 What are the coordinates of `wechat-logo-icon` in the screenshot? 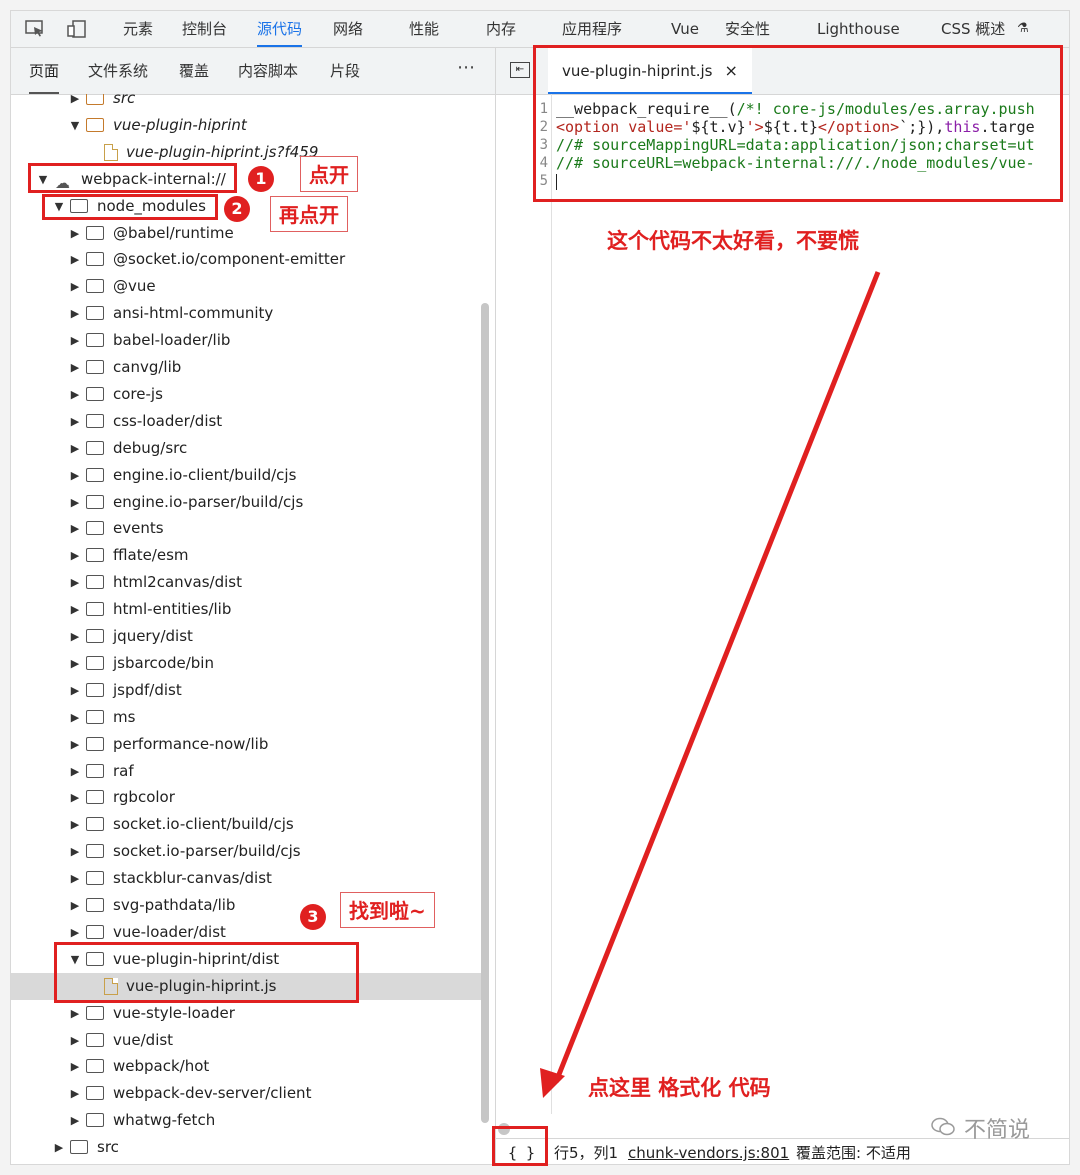 It's located at (943, 1126).